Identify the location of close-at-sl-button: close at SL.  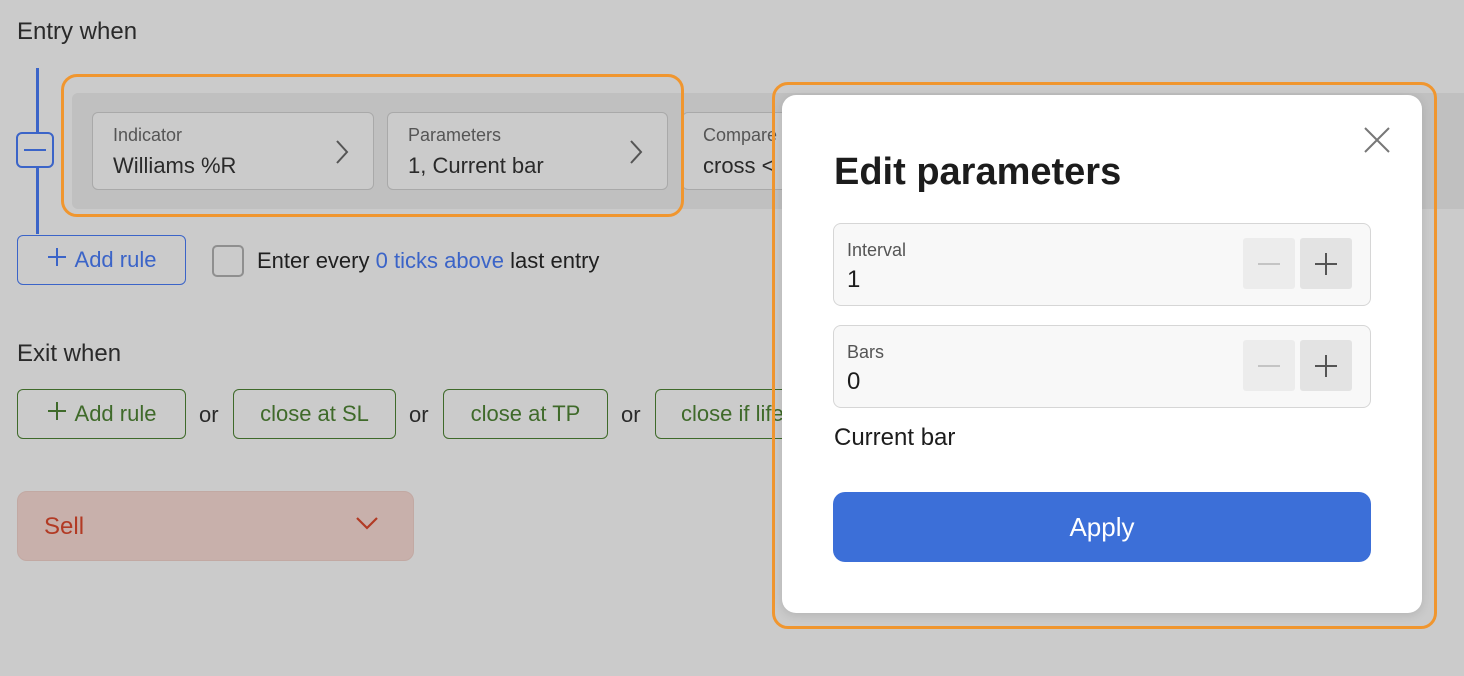
(314, 414).